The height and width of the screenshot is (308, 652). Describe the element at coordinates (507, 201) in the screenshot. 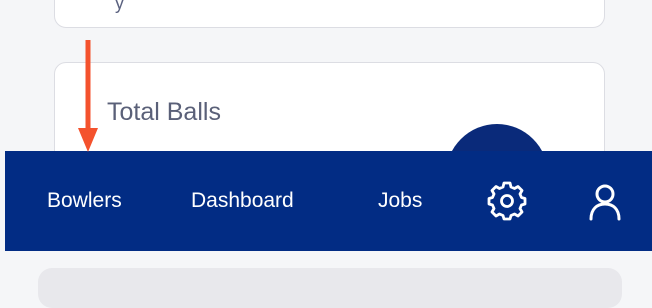

I see `gear-icon` at that location.